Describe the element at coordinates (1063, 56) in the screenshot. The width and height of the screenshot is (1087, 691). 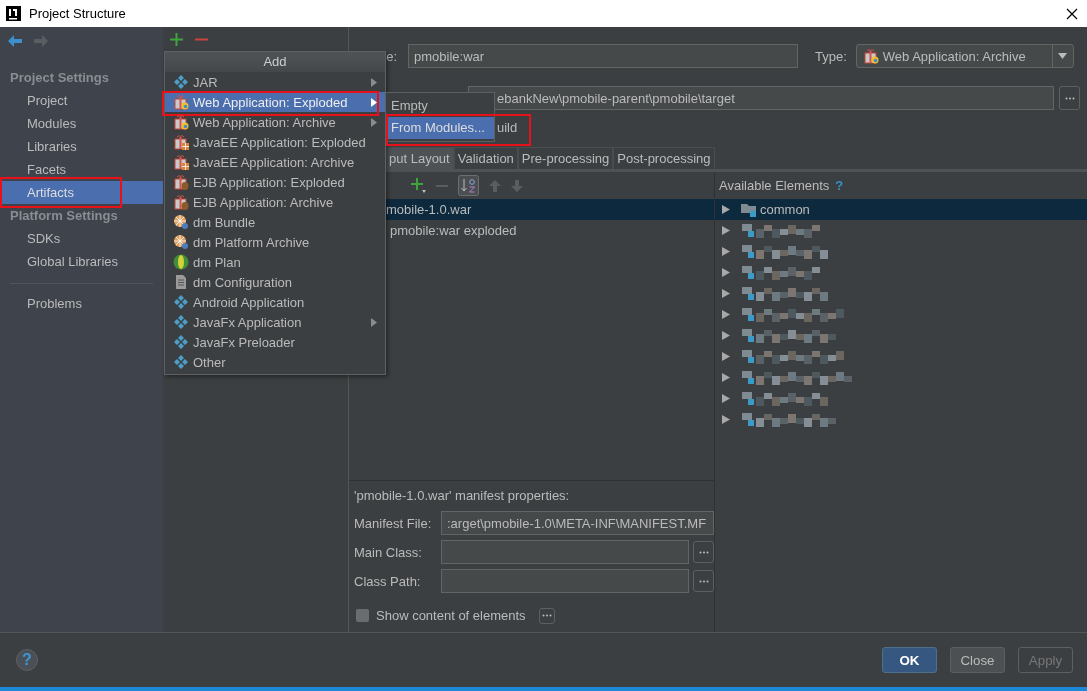
I see `dropdown-arrow-icon` at that location.